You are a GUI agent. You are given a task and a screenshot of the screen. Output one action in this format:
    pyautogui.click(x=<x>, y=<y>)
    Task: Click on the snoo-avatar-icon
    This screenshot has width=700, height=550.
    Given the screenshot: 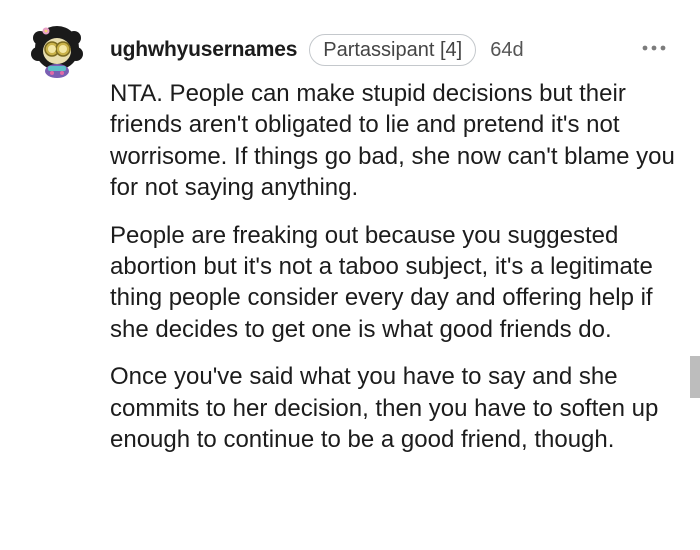 What is the action you would take?
    pyautogui.click(x=57, y=52)
    